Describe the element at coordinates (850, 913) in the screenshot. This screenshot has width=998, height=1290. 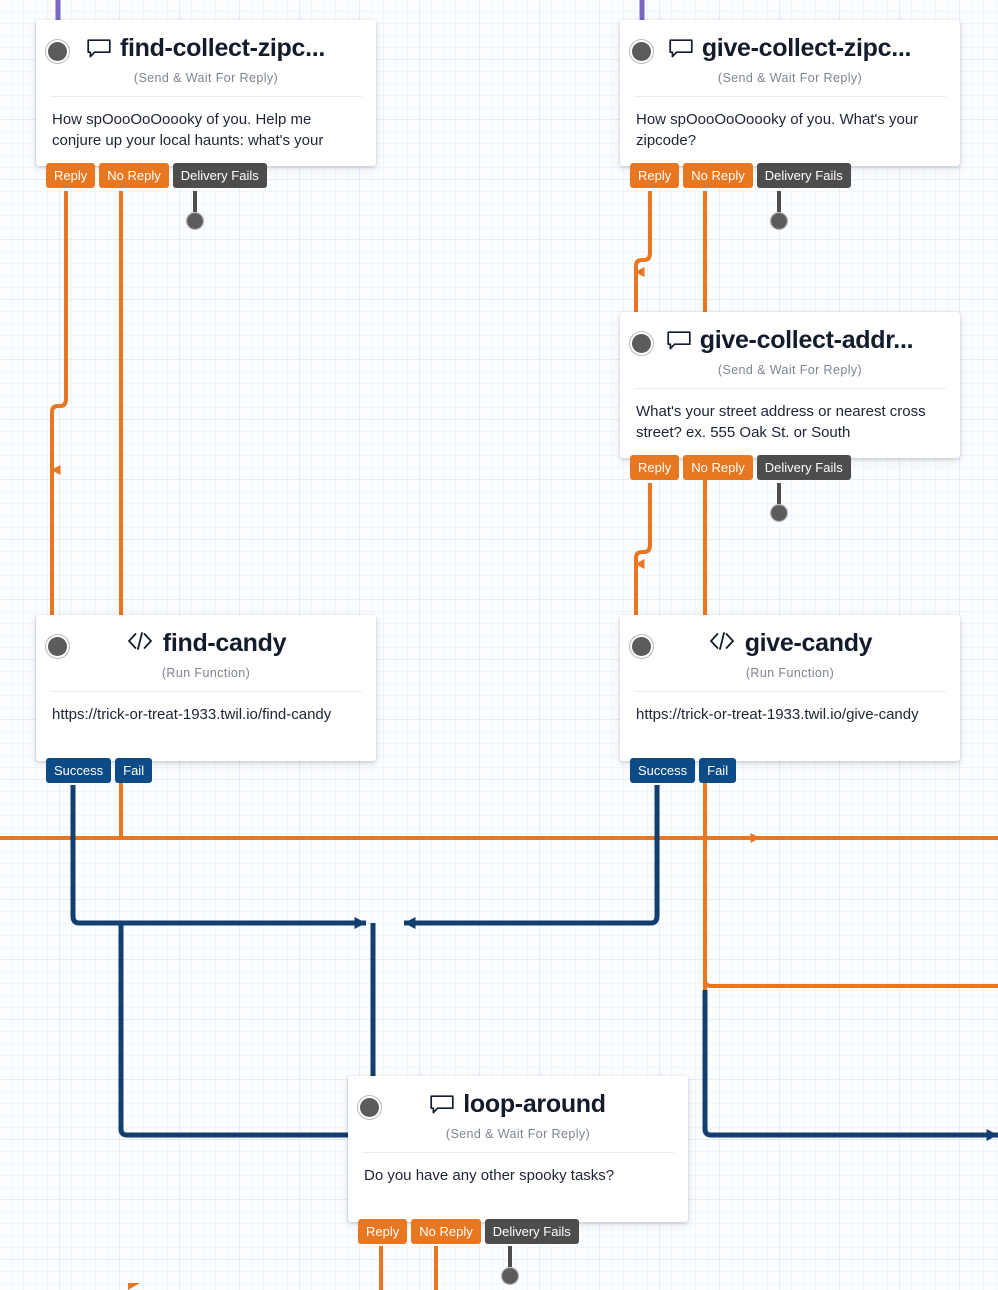
I see `wire-orange-rail-lower` at that location.